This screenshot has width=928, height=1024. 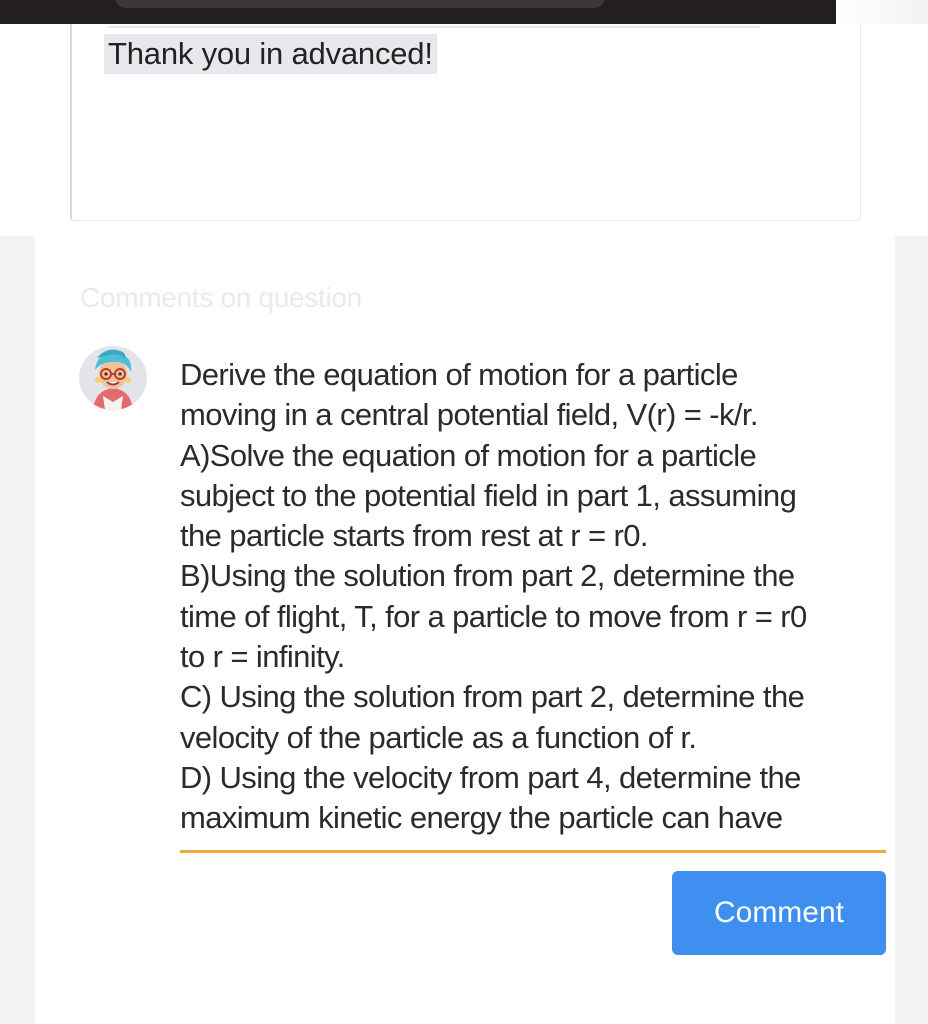 I want to click on top-bar-fade, so click(x=882, y=12).